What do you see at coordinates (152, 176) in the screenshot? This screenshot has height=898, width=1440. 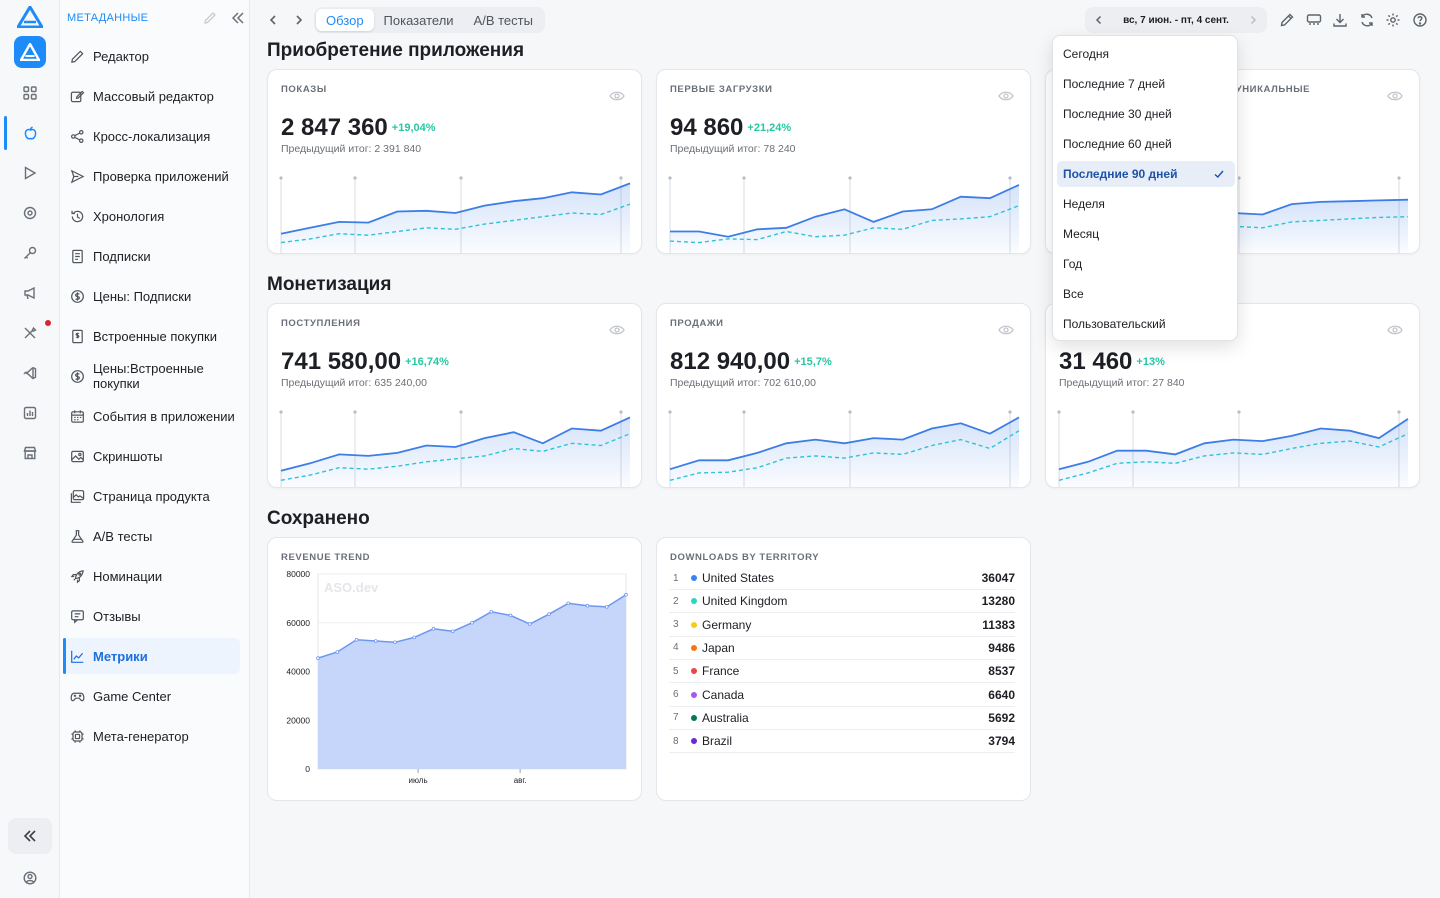 I see `sidebar-item: Проверка приложений` at bounding box center [152, 176].